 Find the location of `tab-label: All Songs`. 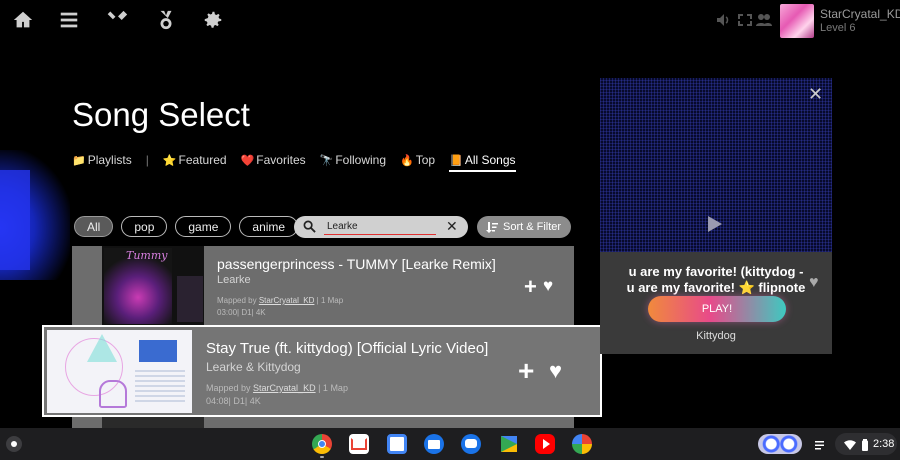

tab-label: All Songs is located at coordinates (490, 160).